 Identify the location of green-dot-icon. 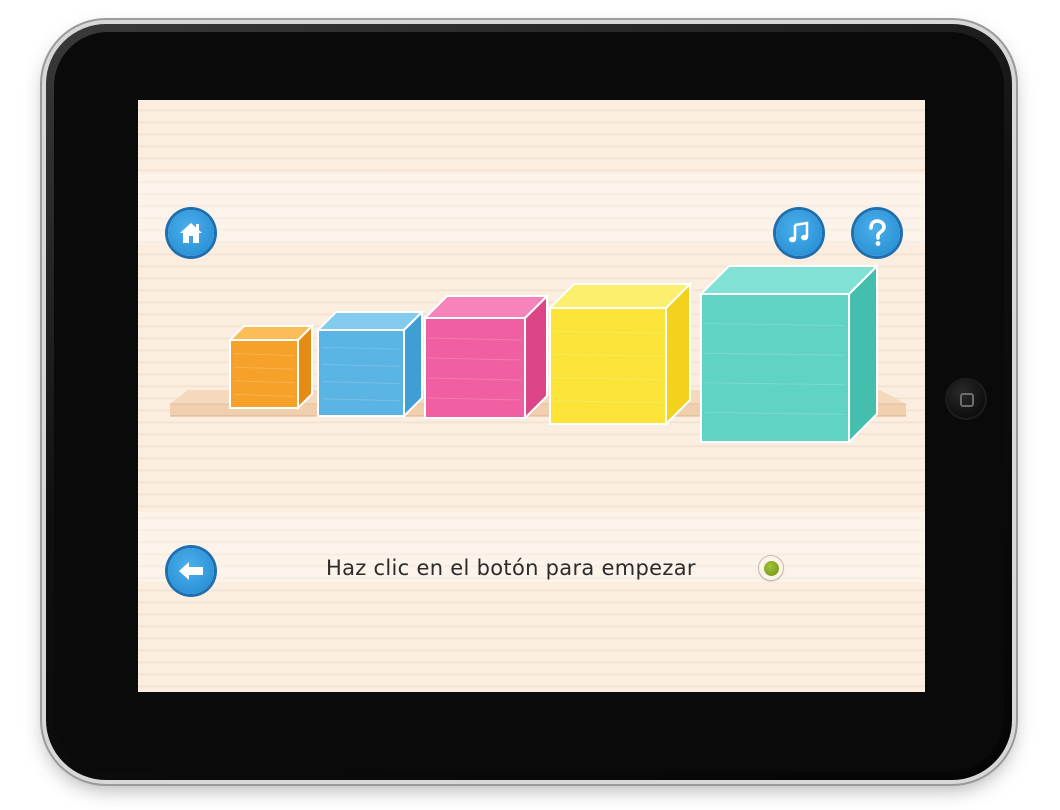
(771, 568).